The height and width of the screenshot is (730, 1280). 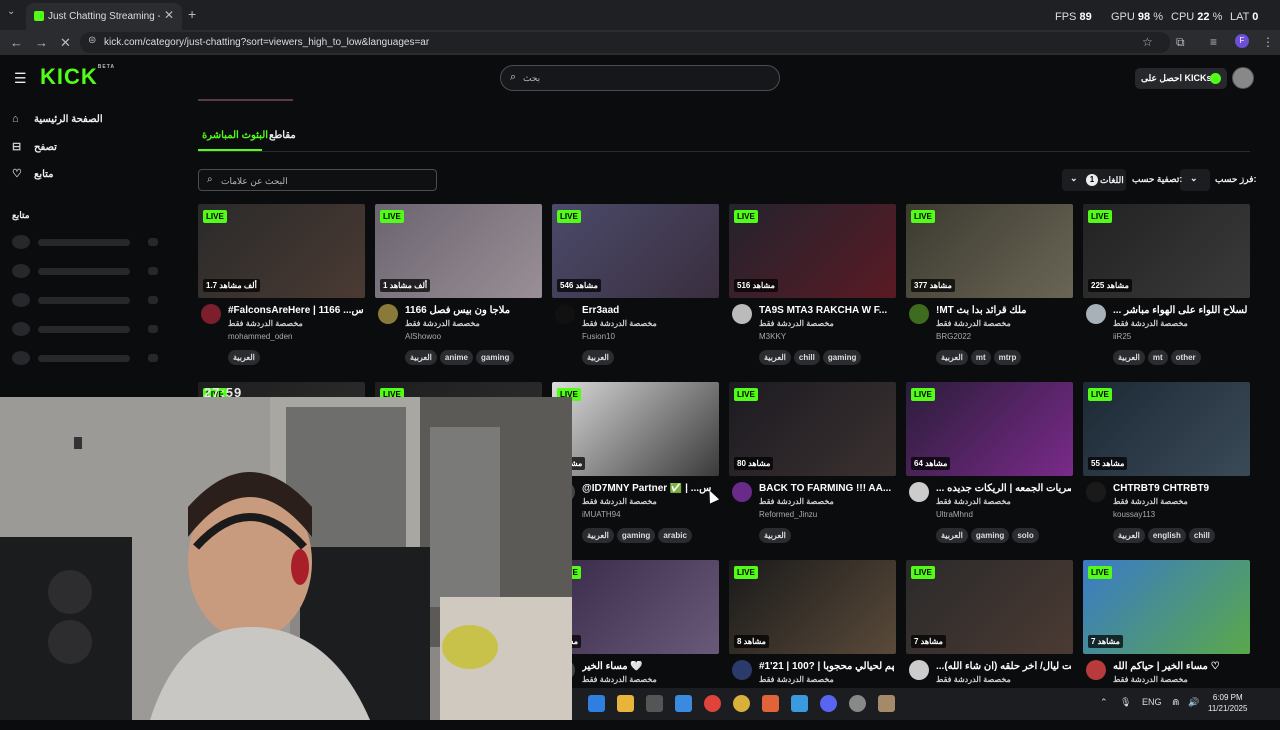 I want to click on stream-thumbnail: LIVE 225 مشاهد, so click(x=1166, y=251).